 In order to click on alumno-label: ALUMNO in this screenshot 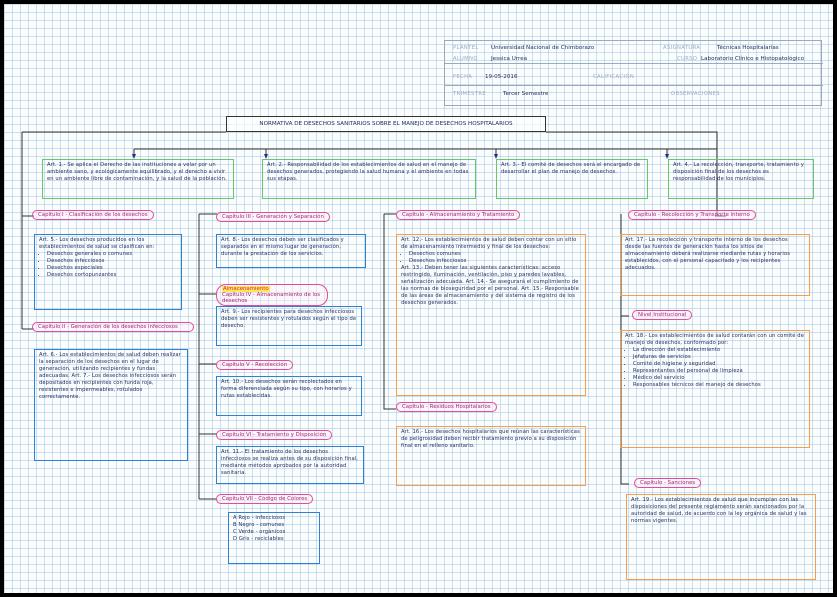, I will do `click(465, 59)`.